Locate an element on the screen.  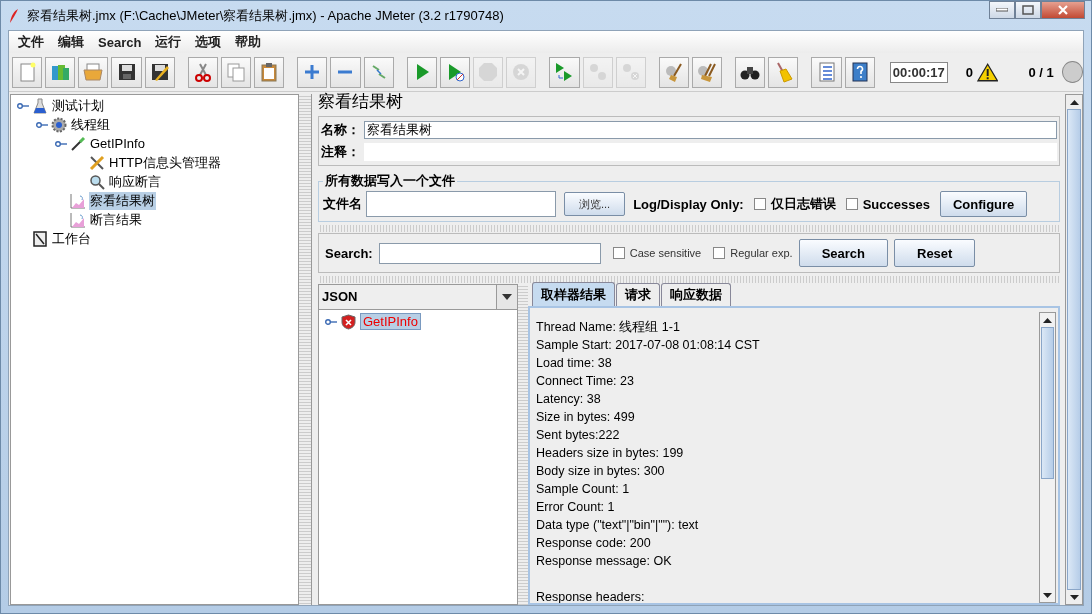
minimize-icon is located at coordinates (1002, 10).